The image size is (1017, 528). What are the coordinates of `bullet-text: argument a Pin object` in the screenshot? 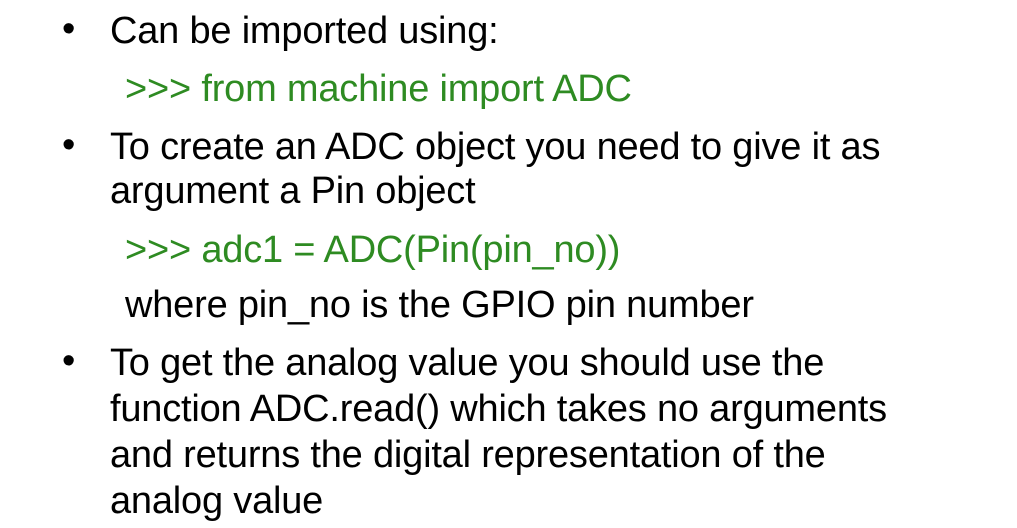 It's located at (293, 191).